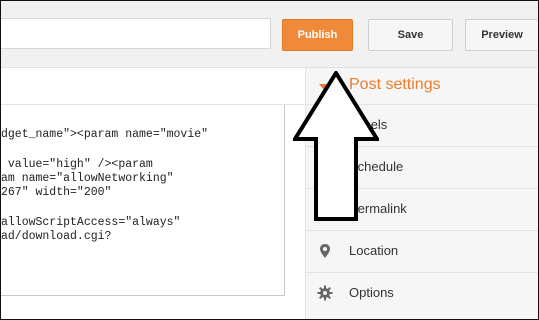 The image size is (539, 320). What do you see at coordinates (422, 251) in the screenshot?
I see `sidebar-item-location: Location` at bounding box center [422, 251].